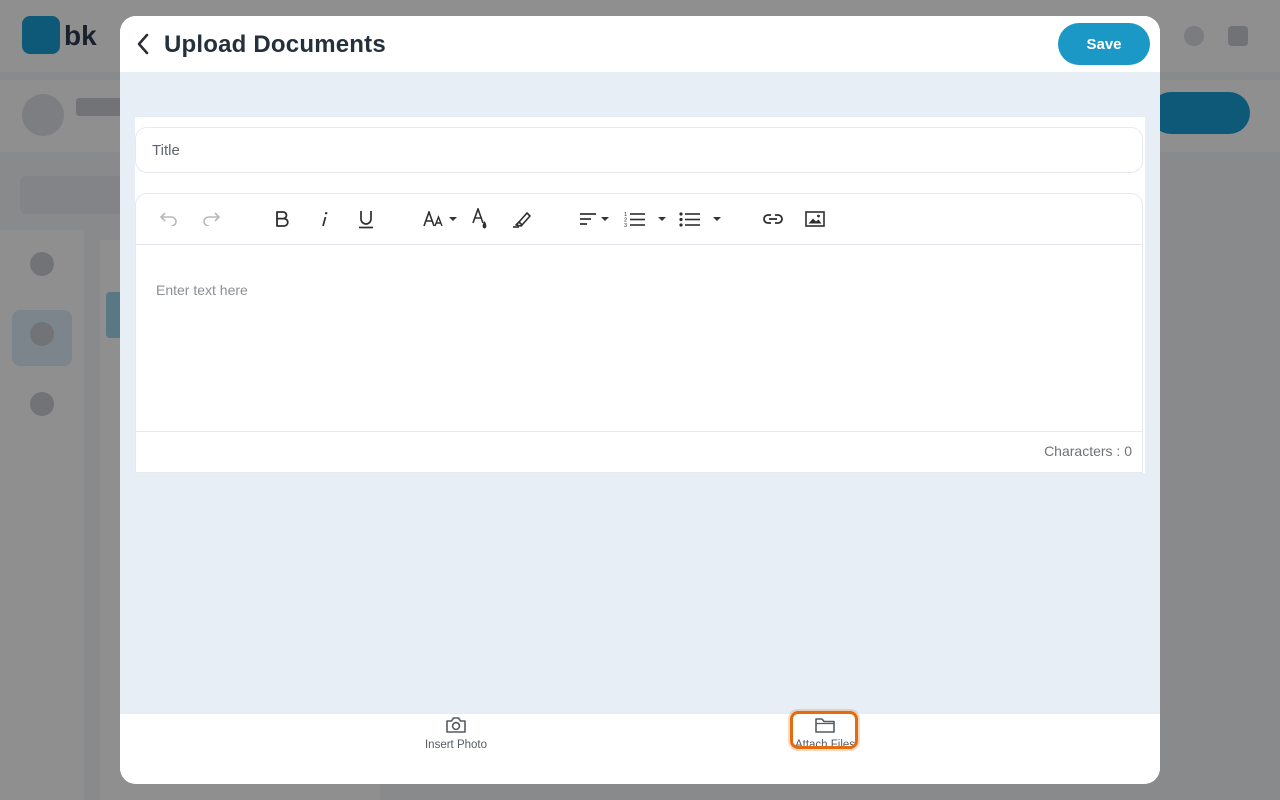  I want to click on editor-footer: Characters : 0, so click(639, 452).